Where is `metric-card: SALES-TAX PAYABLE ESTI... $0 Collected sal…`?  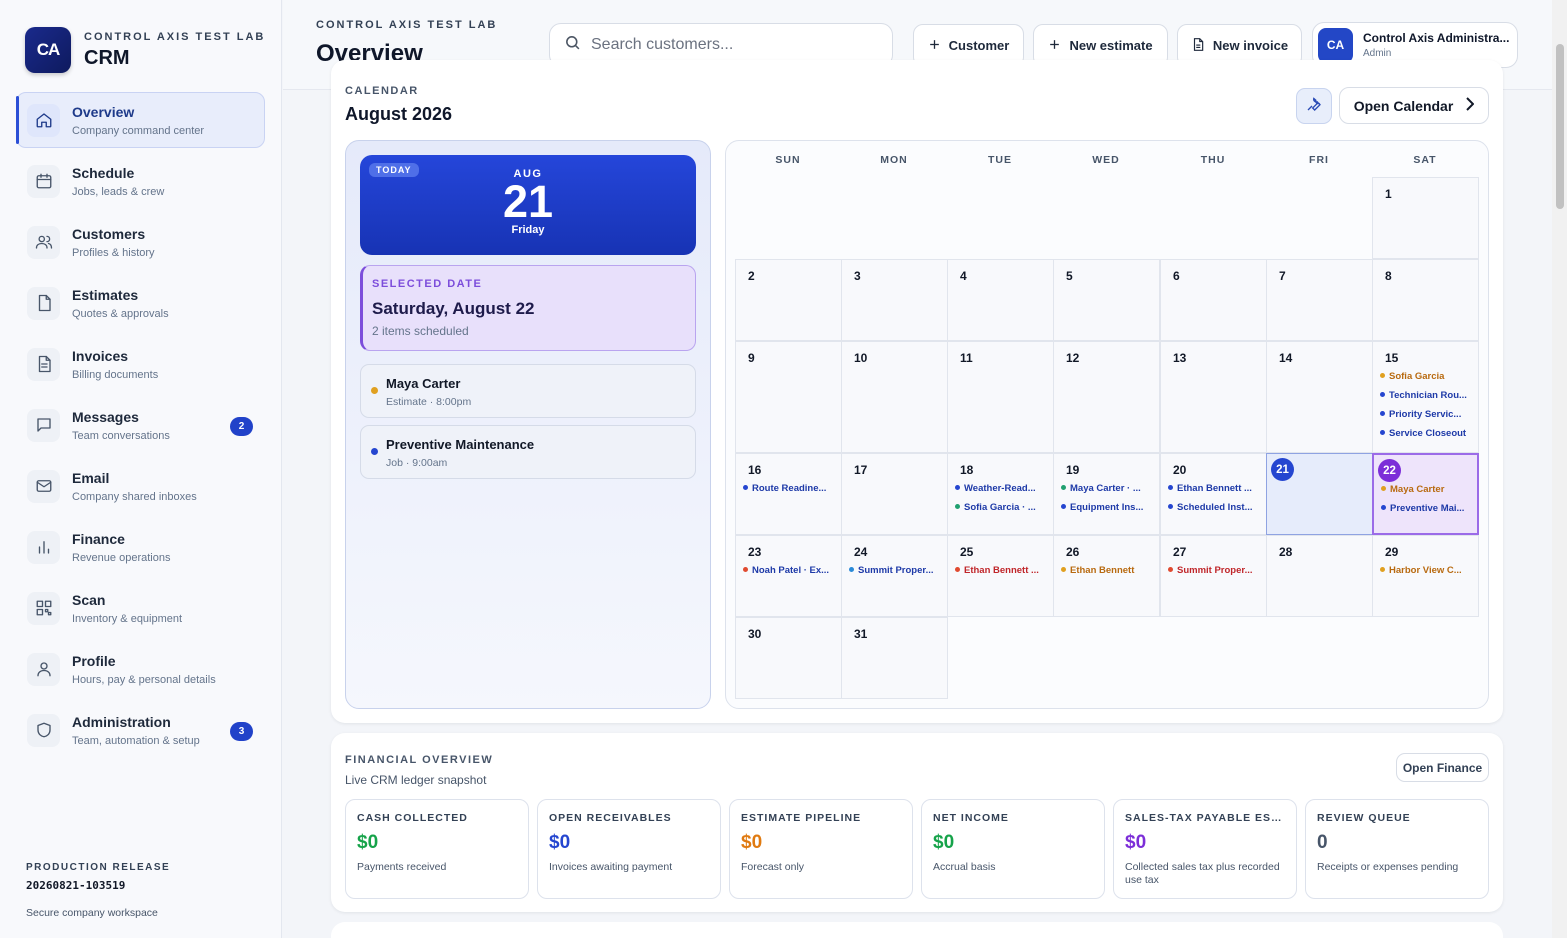
metric-card: SALES-TAX PAYABLE ESTI... $0 Collected sal… is located at coordinates (1205, 849).